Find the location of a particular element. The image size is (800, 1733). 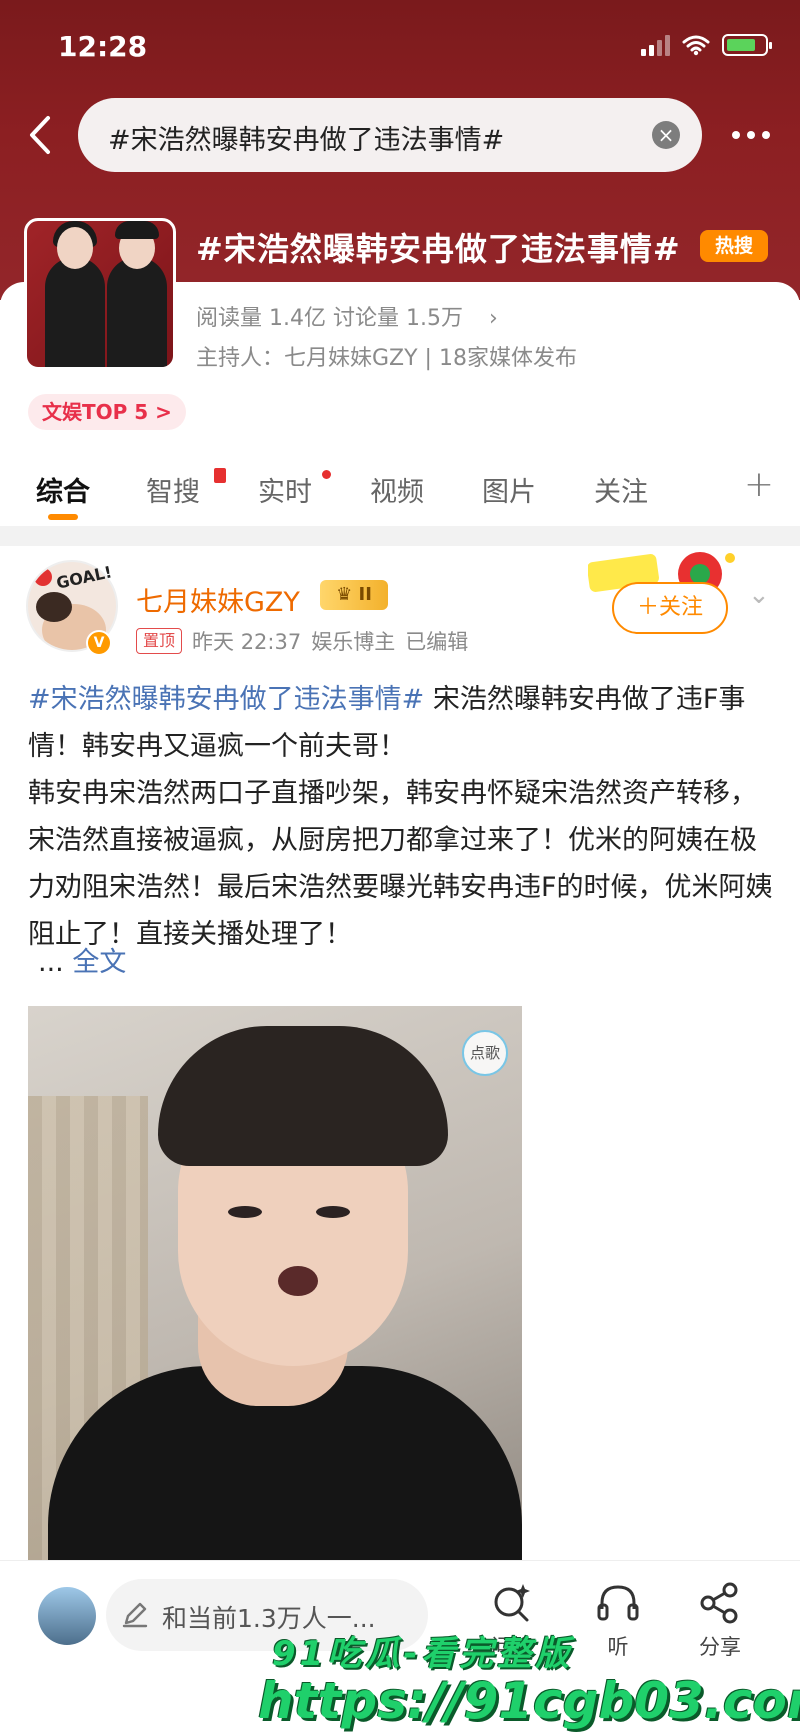

back-button is located at coordinates (40, 135).